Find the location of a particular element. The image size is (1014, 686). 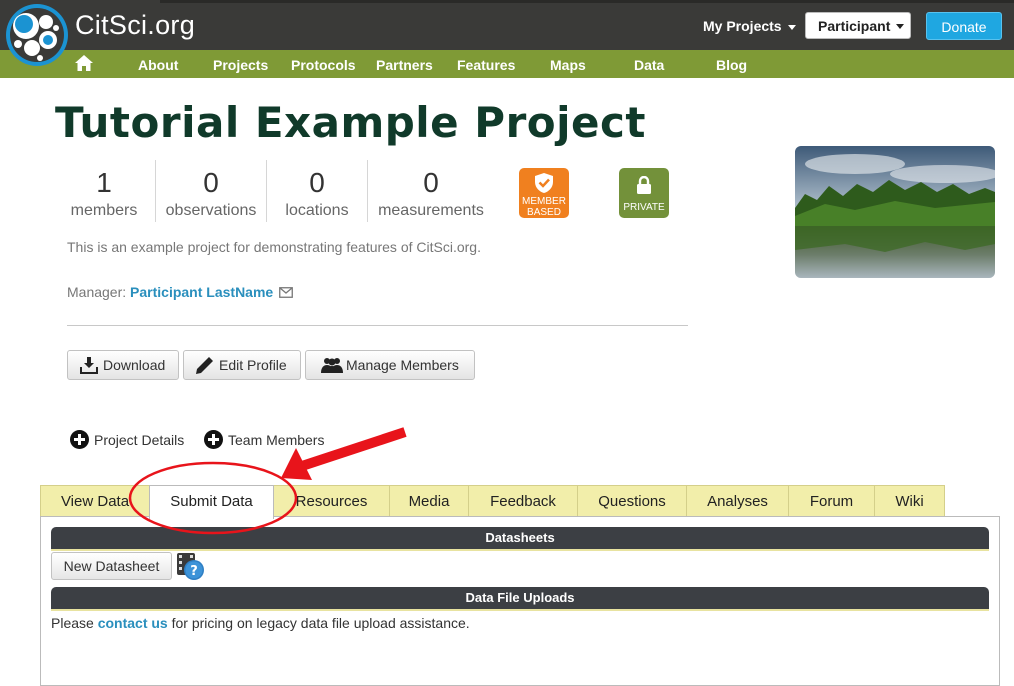

stat-label: observations is located at coordinates (211, 210).